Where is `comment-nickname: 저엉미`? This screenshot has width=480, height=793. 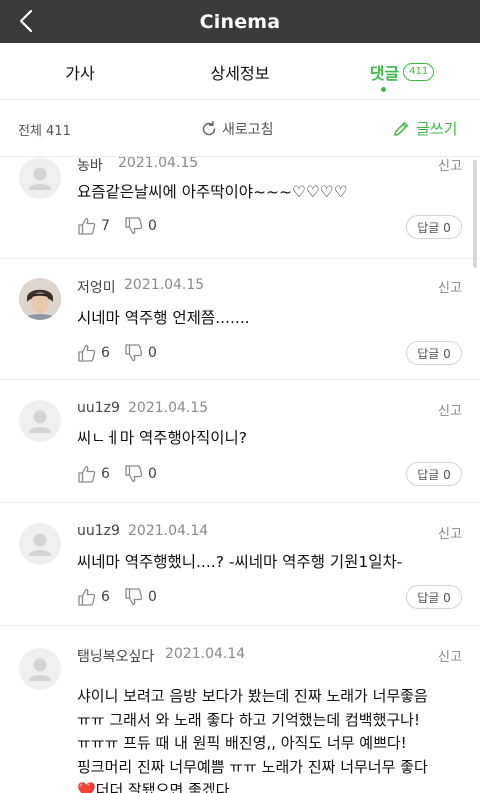 comment-nickname: 저엉미 is located at coordinates (96, 287).